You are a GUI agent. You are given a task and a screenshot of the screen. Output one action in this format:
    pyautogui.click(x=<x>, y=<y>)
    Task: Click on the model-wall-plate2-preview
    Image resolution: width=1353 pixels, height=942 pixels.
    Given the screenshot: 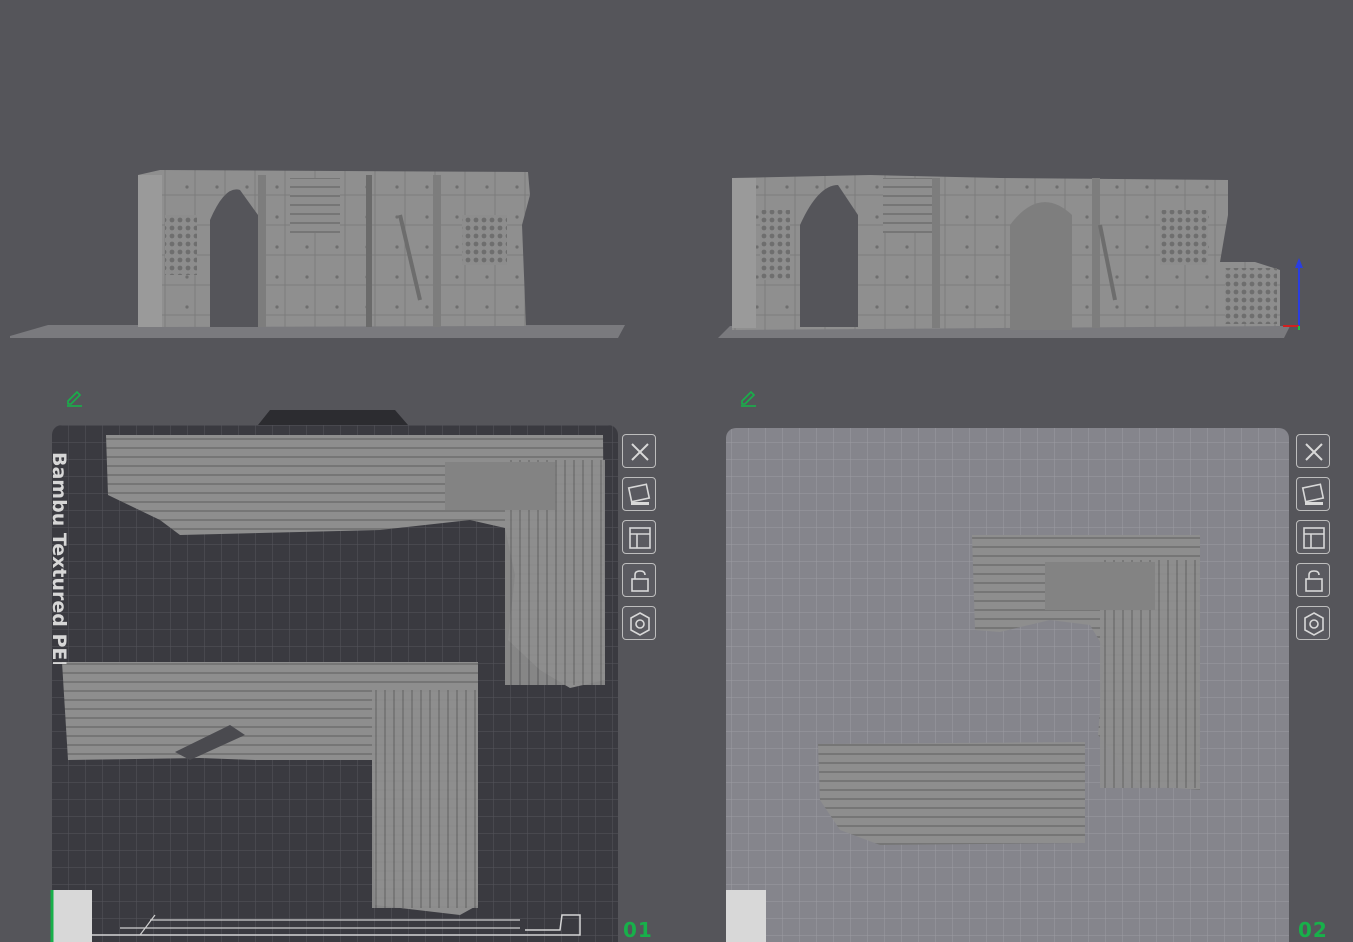 What is the action you would take?
    pyautogui.click(x=1010, y=256)
    